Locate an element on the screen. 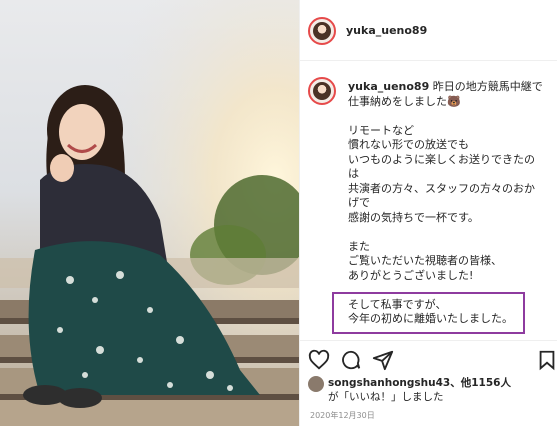 The image size is (557, 426). post-date: 2020年12月30日 is located at coordinates (342, 415).